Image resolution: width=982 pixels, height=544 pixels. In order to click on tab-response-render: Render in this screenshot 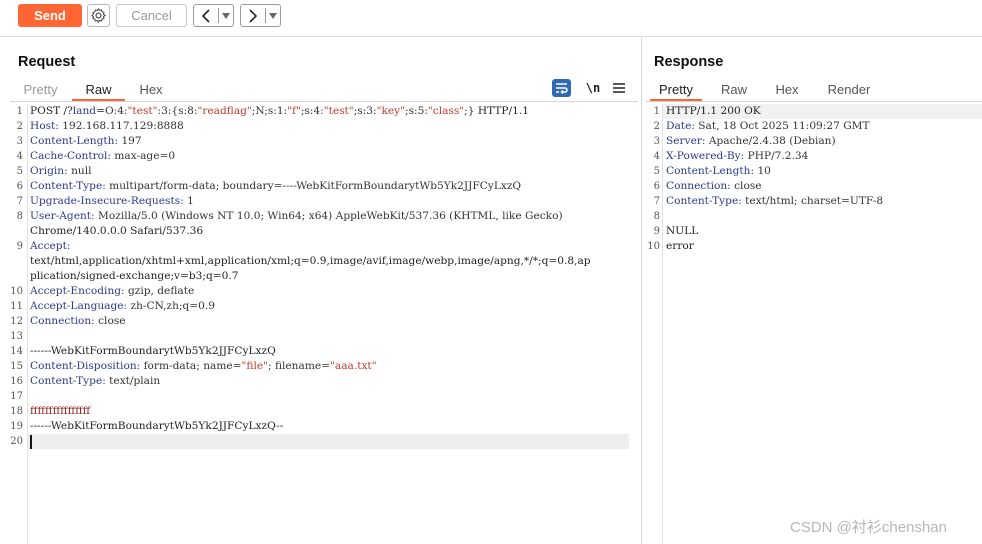, I will do `click(849, 89)`.